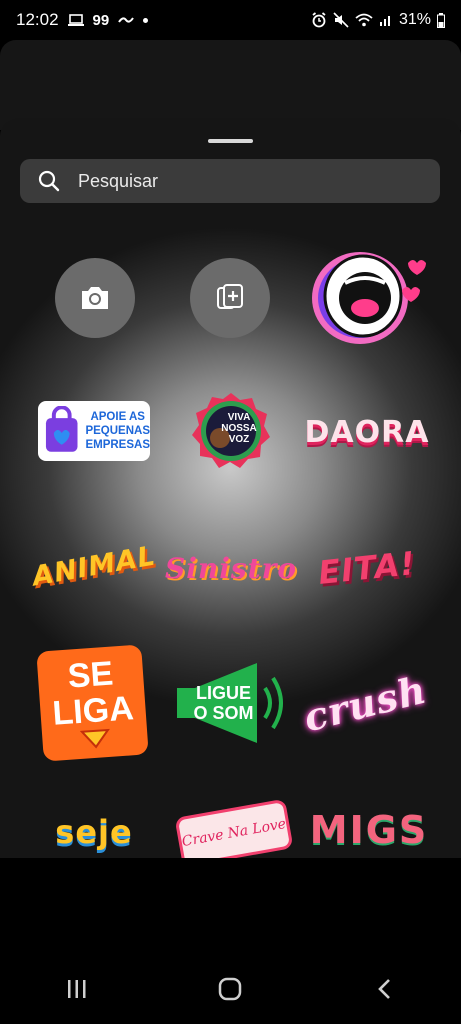 This screenshot has width=461, height=1024. I want to click on scream-mouth-sticker, so click(367, 295).